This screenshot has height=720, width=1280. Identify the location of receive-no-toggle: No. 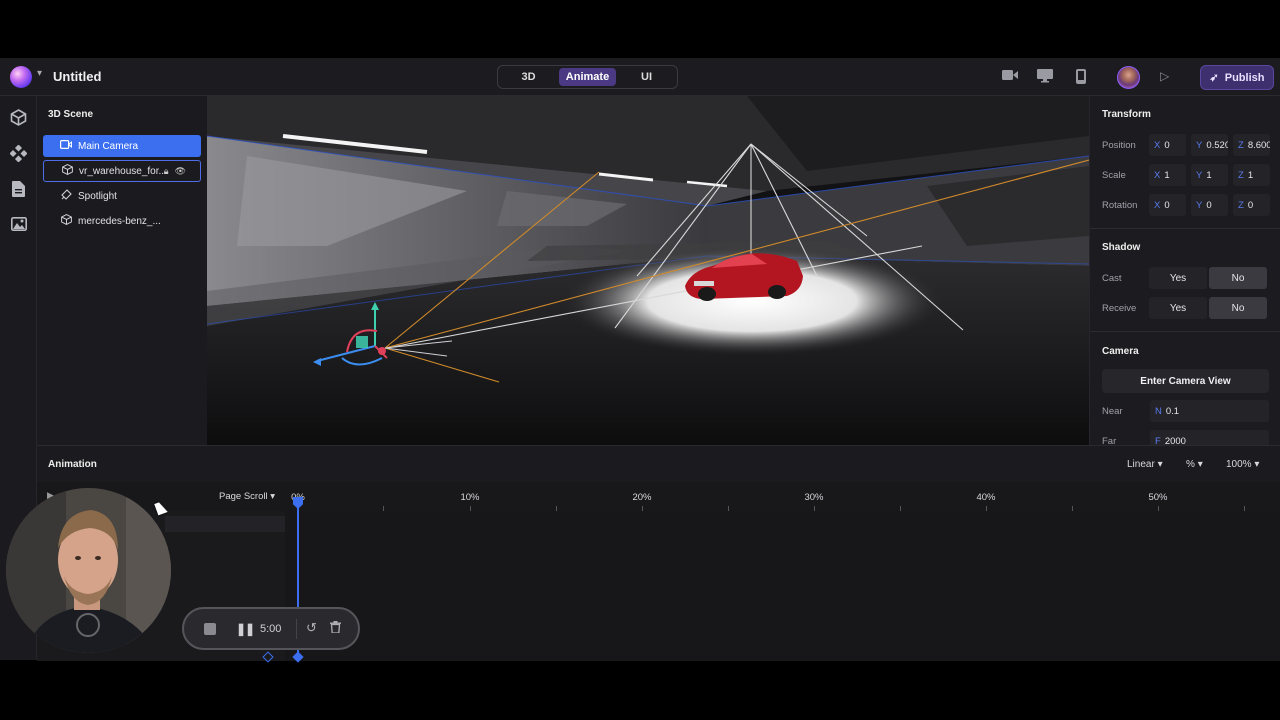
(1238, 308).